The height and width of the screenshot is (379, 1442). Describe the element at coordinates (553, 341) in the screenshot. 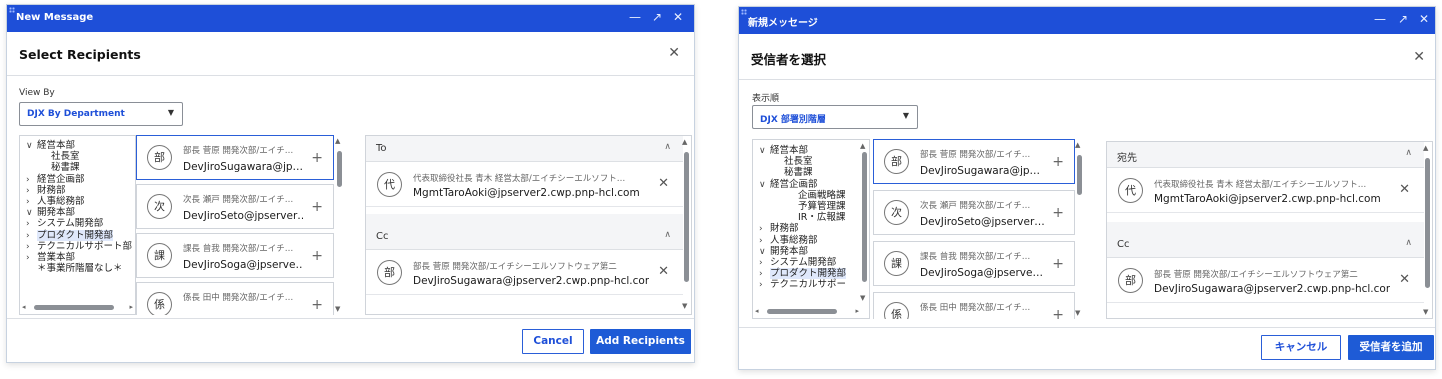

I see `cancel-button: Cancel` at that location.